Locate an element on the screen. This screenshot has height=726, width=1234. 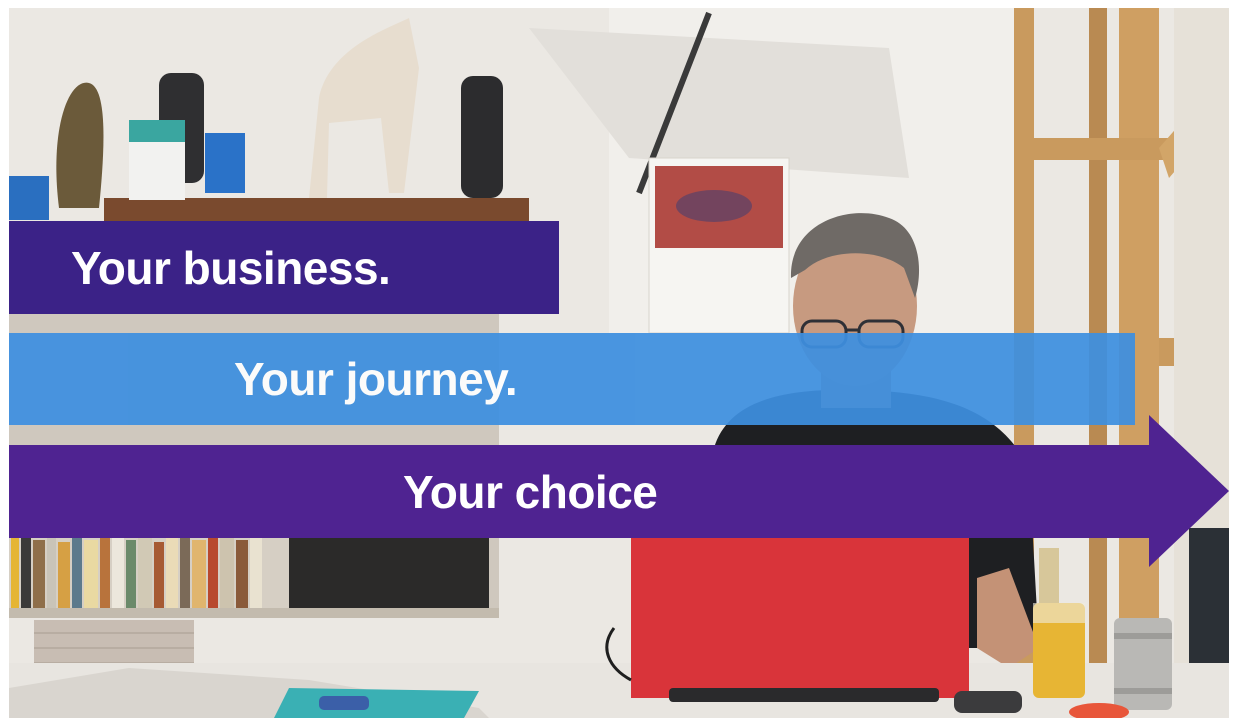
banner-your-choice: Your choice is located at coordinates (579, 491).